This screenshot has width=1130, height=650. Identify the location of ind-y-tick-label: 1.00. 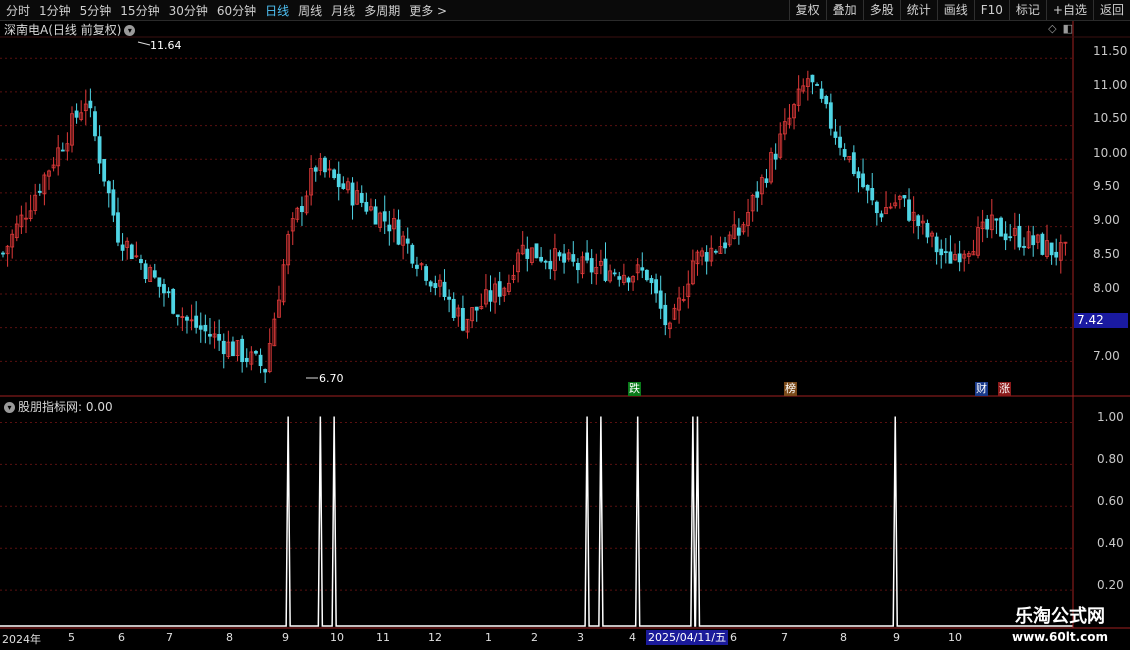
(1110, 417).